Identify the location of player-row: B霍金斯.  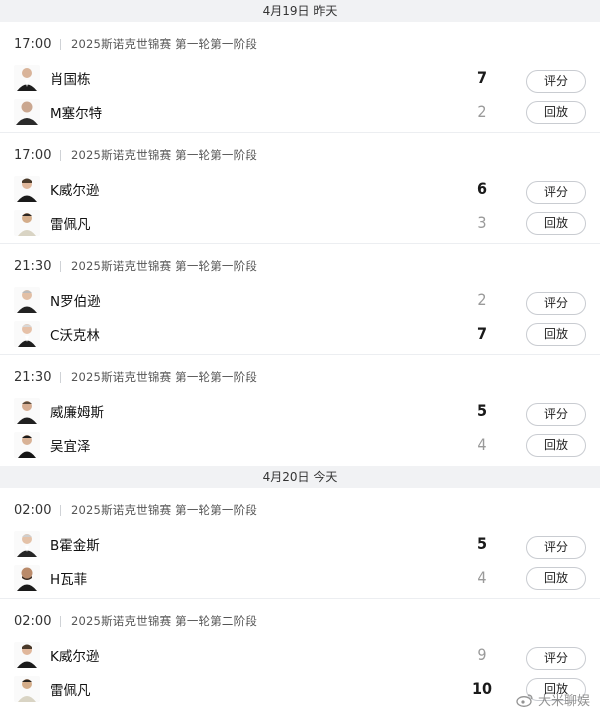
(57, 544).